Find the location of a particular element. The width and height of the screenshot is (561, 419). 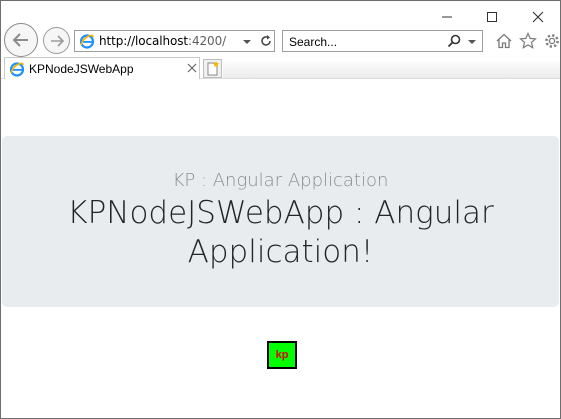

maximize-button is located at coordinates (492, 17).